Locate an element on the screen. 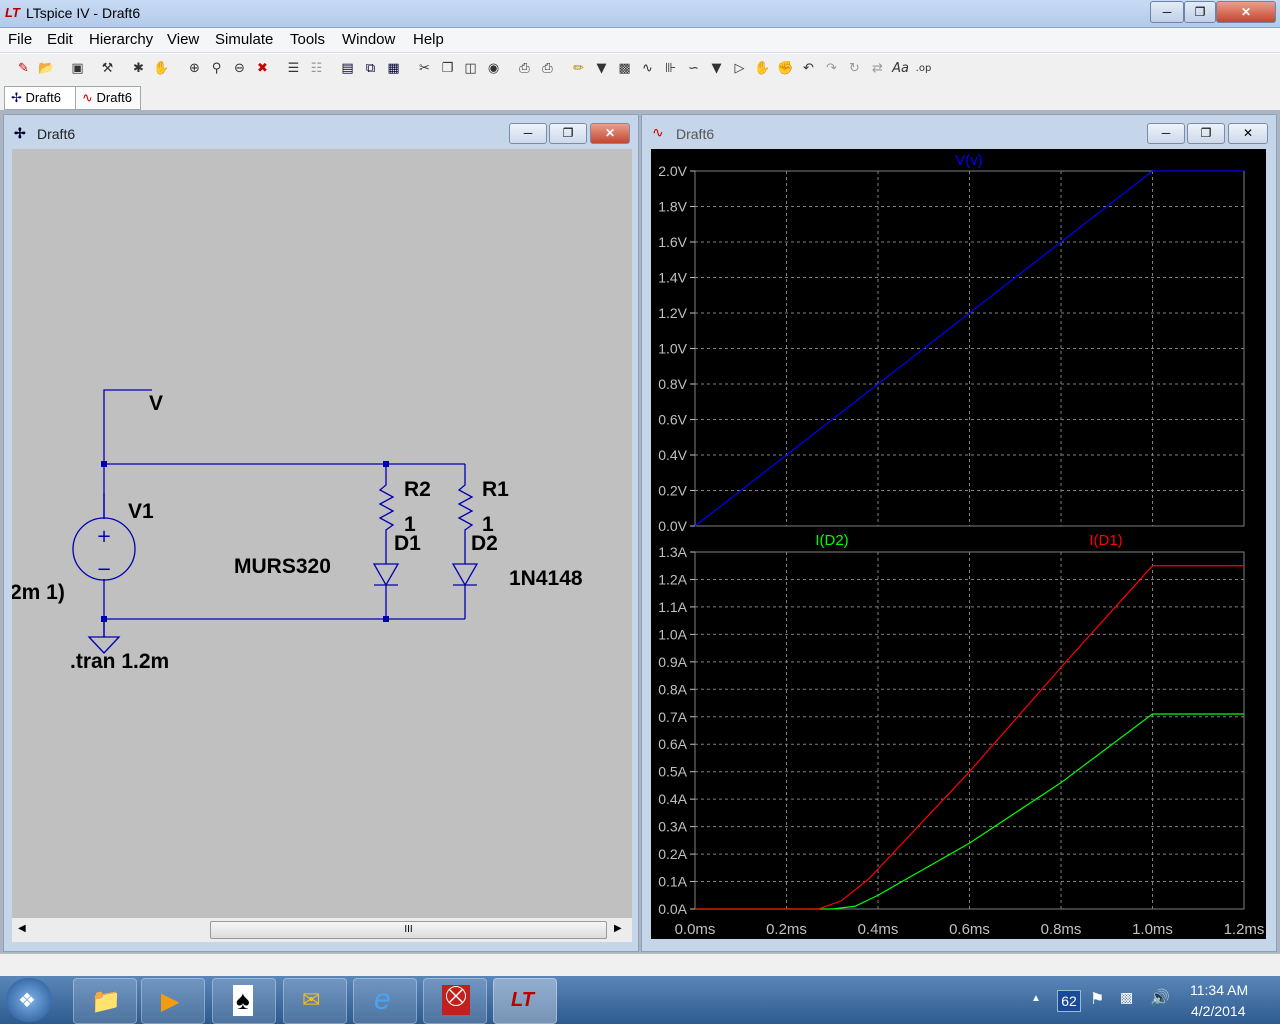  mirror-icon: ⇄ is located at coordinates (877, 68).